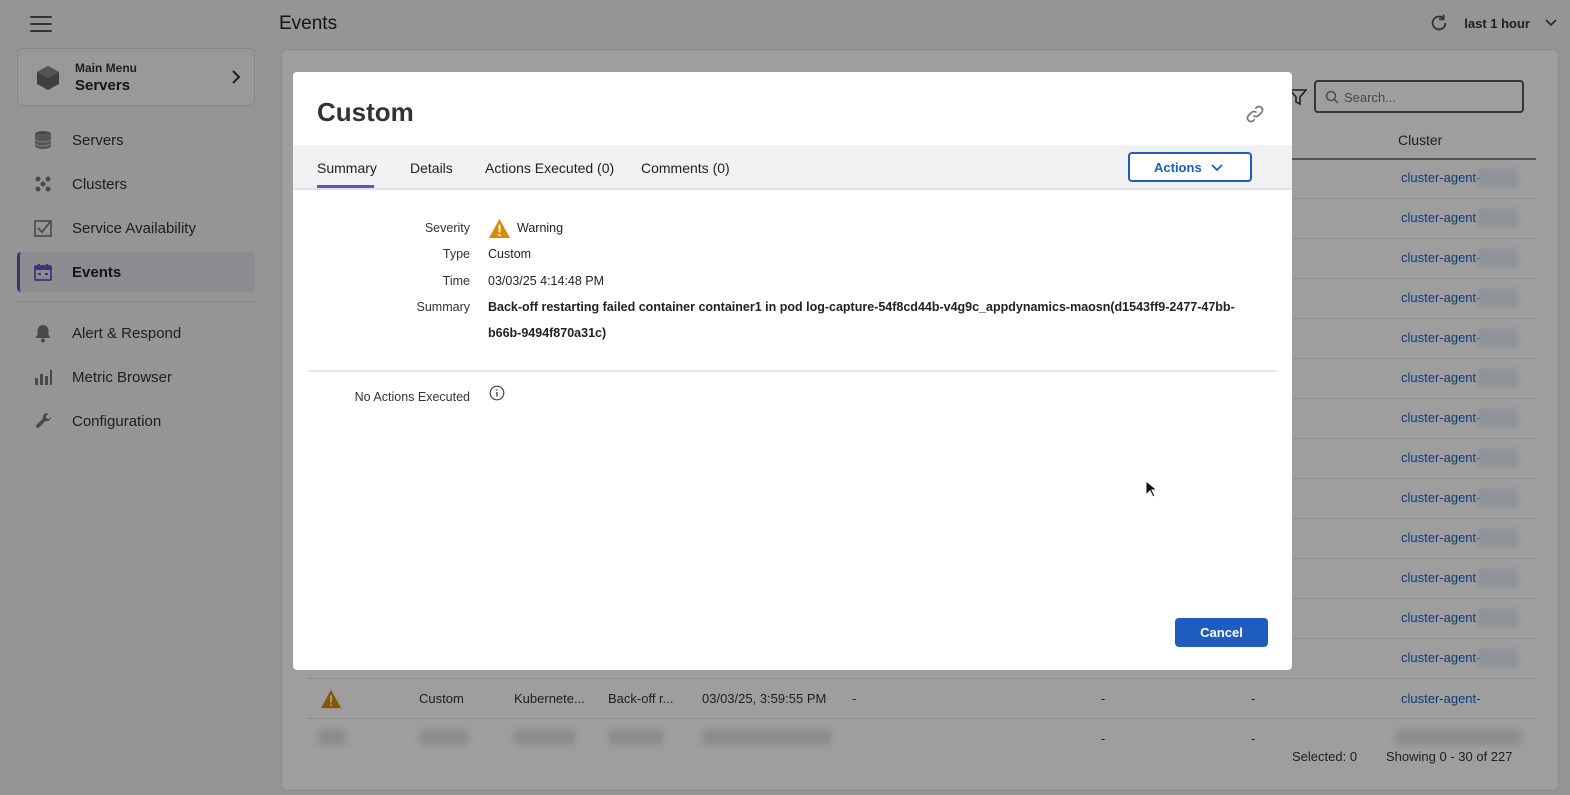 The width and height of the screenshot is (1570, 795). I want to click on no-actions-label: No Actions Executed, so click(412, 397).